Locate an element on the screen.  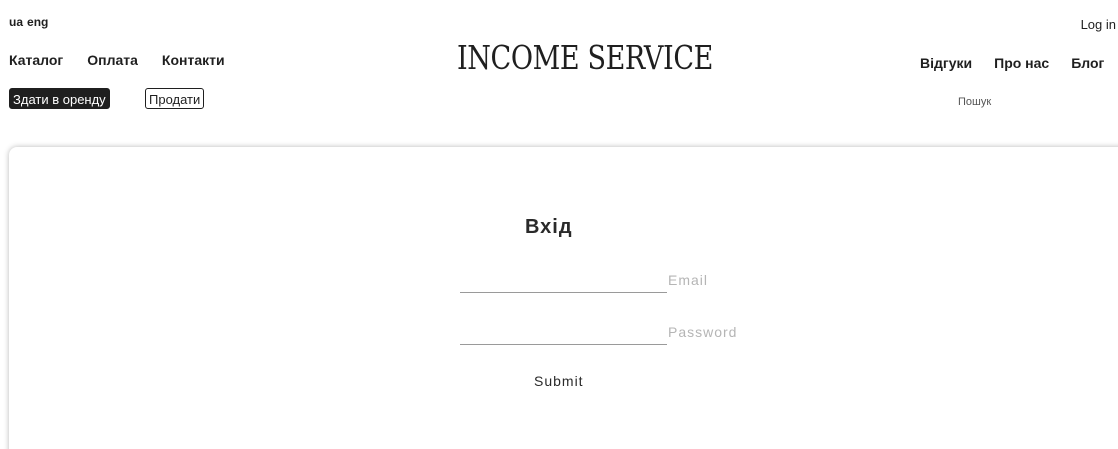
language-switcher: ua eng is located at coordinates (28, 22).